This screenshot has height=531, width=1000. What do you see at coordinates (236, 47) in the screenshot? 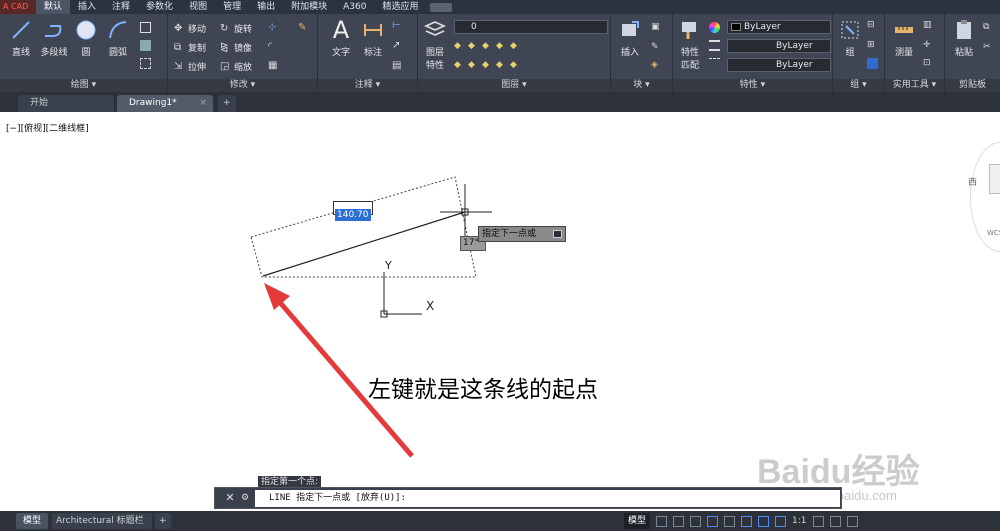
I see `mirror-button: ⧎ 镜像` at bounding box center [236, 47].